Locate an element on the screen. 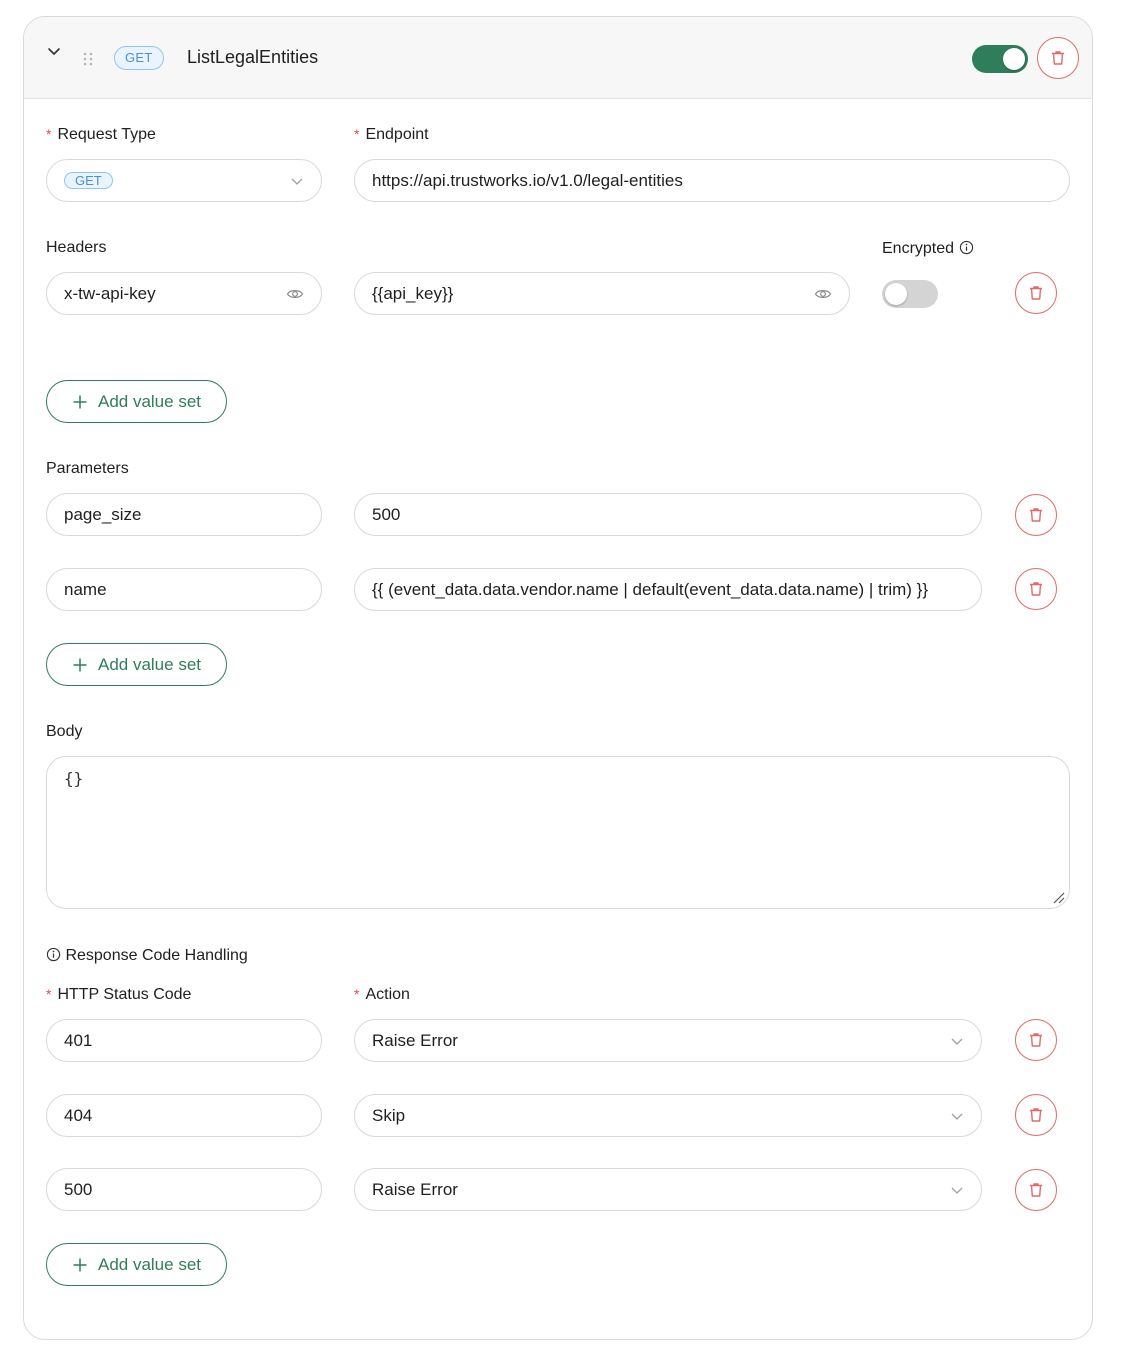 Image resolution: width=1126 pixels, height=1354 pixels. request-type-label: * Request Type is located at coordinates (101, 134).